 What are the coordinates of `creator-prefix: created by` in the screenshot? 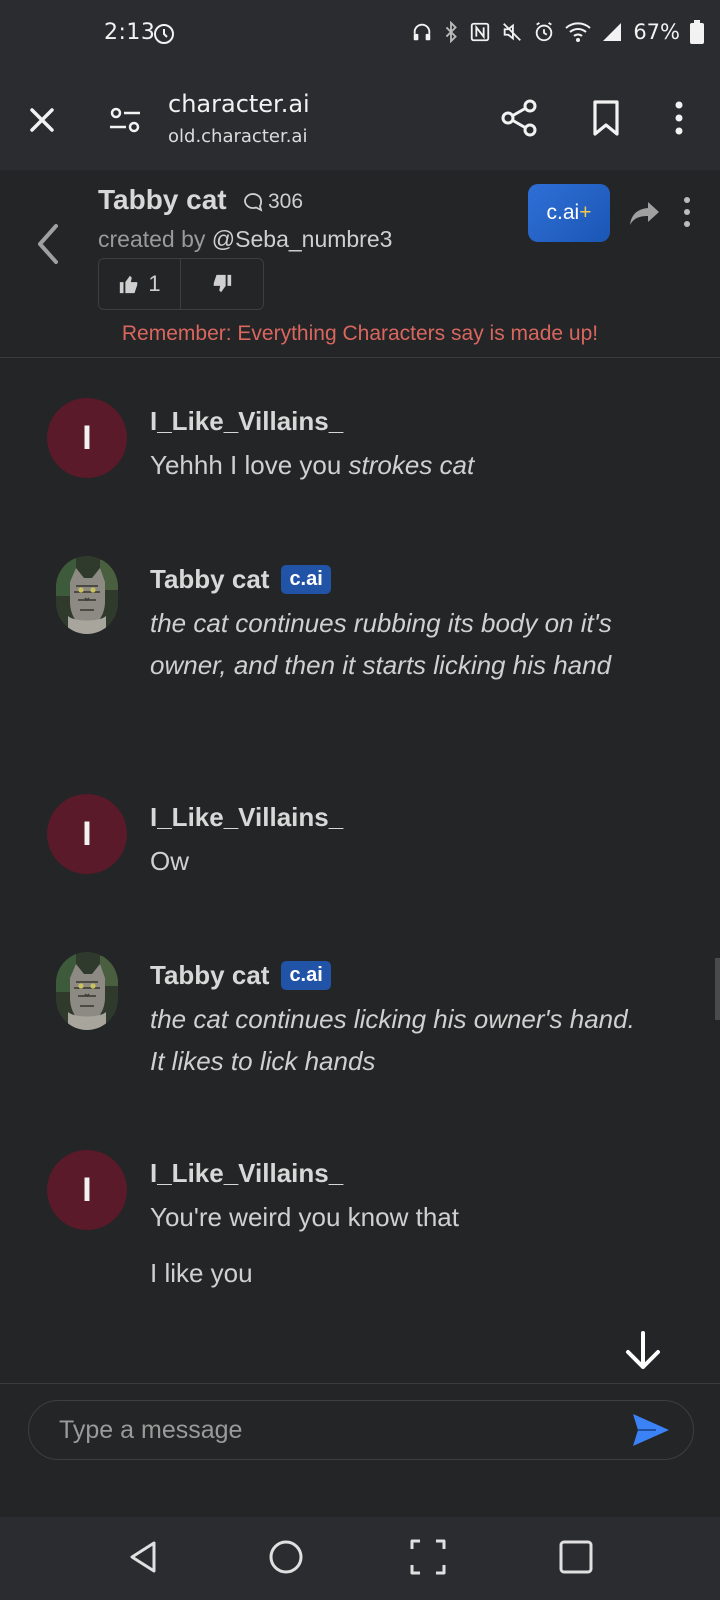 It's located at (155, 239).